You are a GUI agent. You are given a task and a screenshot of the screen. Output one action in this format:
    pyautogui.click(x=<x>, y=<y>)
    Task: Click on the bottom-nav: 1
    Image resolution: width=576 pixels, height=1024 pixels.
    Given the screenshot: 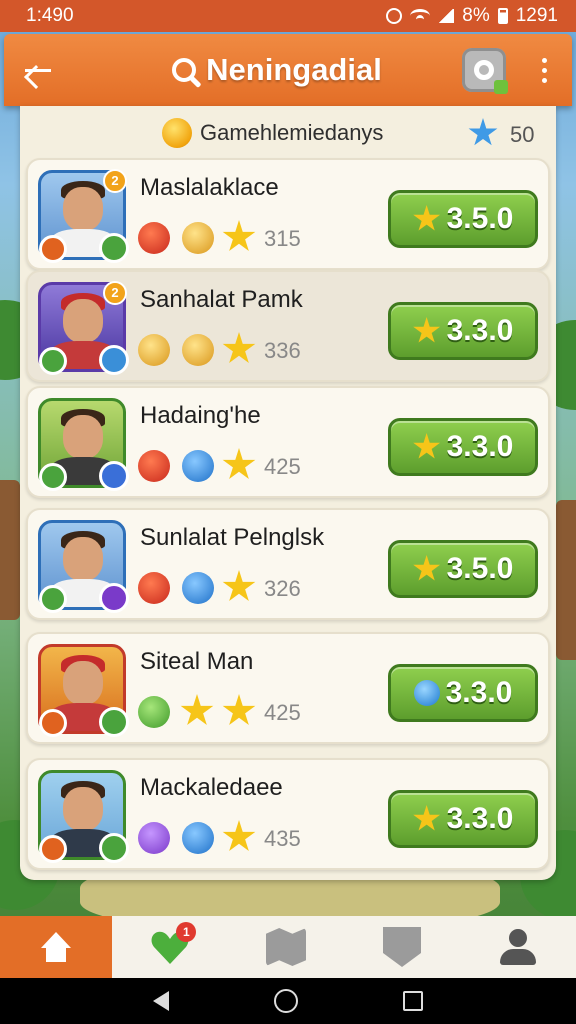 What is the action you would take?
    pyautogui.click(x=288, y=947)
    